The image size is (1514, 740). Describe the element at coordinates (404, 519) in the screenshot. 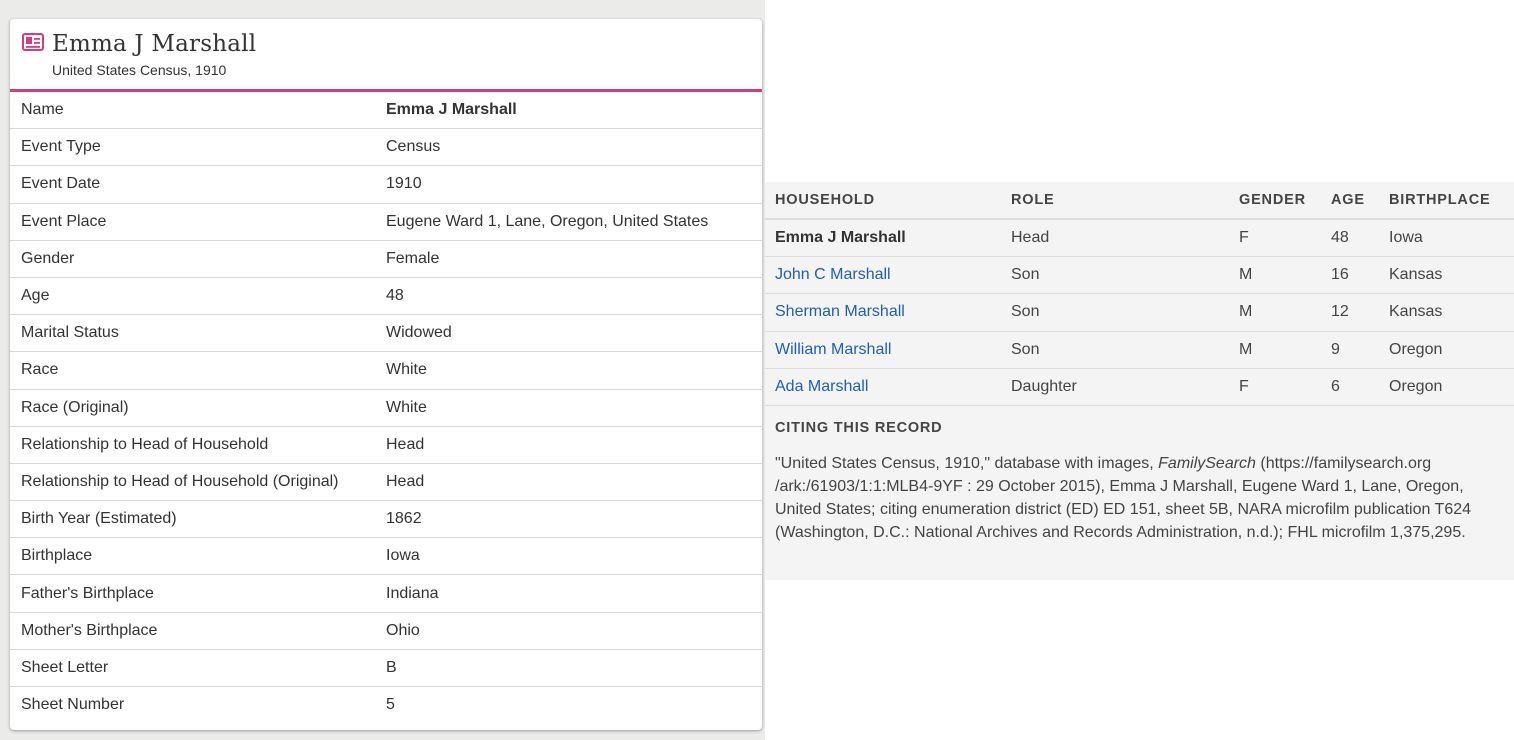

I see `field-value: 1862` at that location.